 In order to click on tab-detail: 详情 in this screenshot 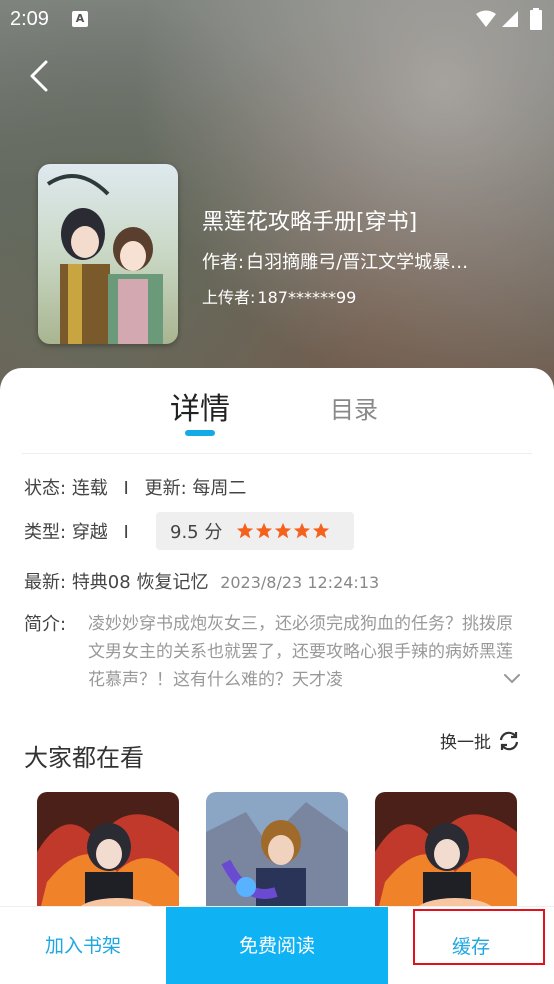, I will do `click(200, 406)`.